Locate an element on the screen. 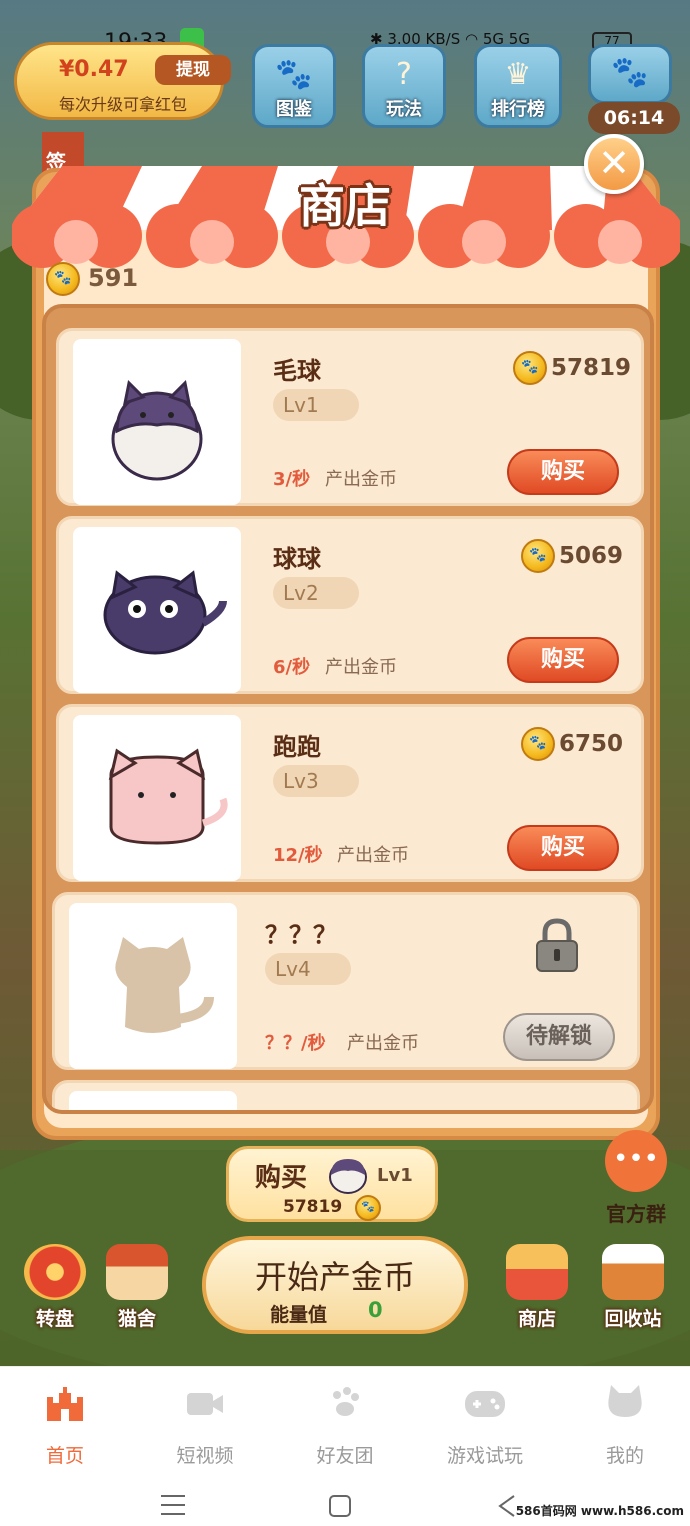  pet-image-maoqiu is located at coordinates (157, 422).